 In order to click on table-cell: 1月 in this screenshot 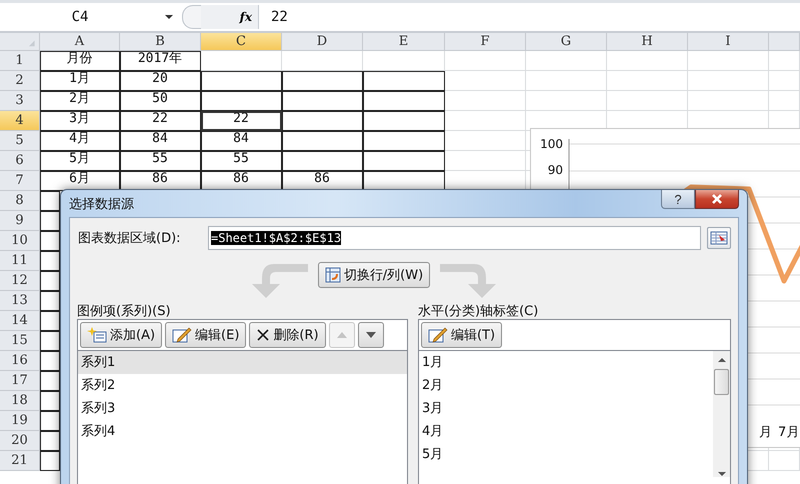, I will do `click(80, 81)`.